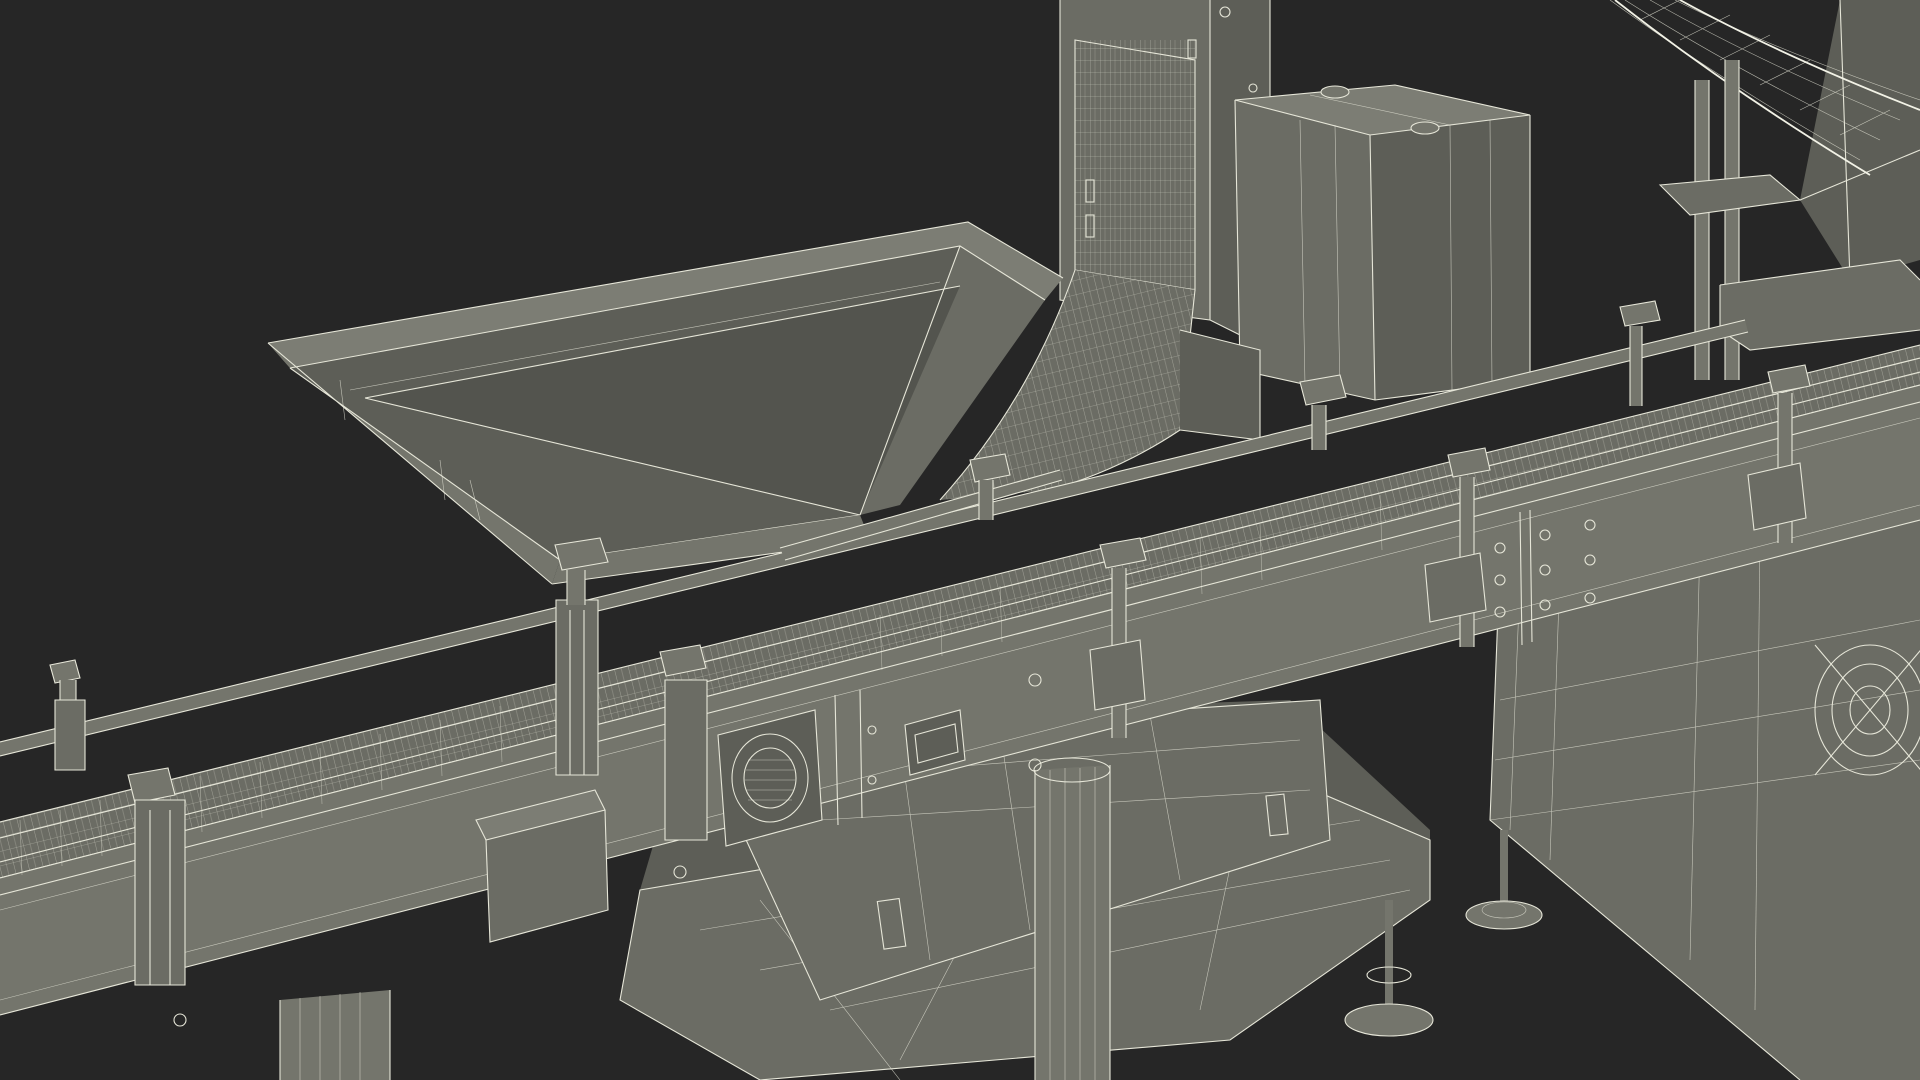 The image size is (1920, 1080). Describe the element at coordinates (1764, 140) in the screenshot. I see `bottle-chute` at that location.